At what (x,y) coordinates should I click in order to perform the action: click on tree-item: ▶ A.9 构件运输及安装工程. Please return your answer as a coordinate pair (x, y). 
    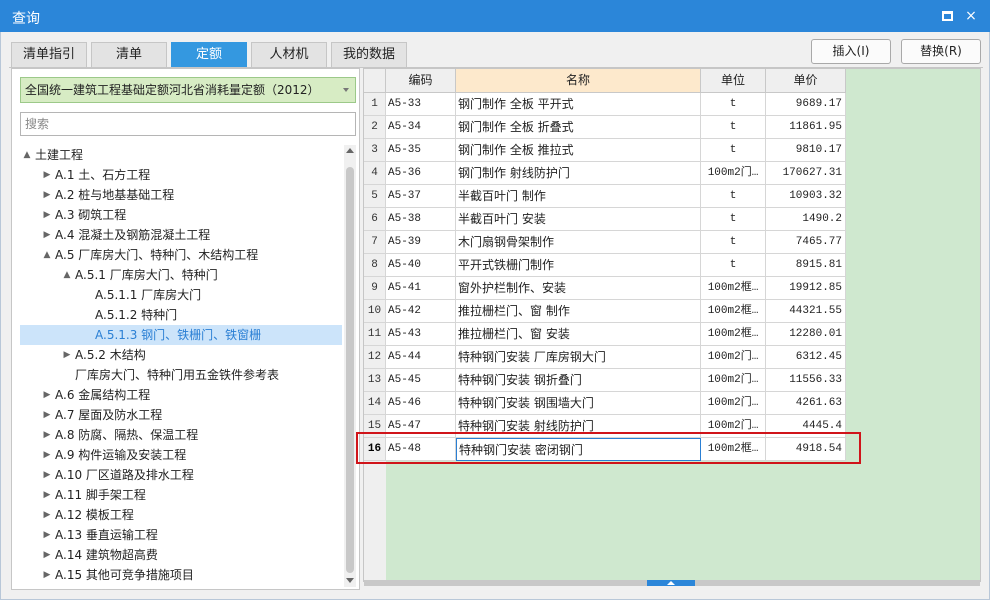
    Looking at the image, I should click on (181, 455).